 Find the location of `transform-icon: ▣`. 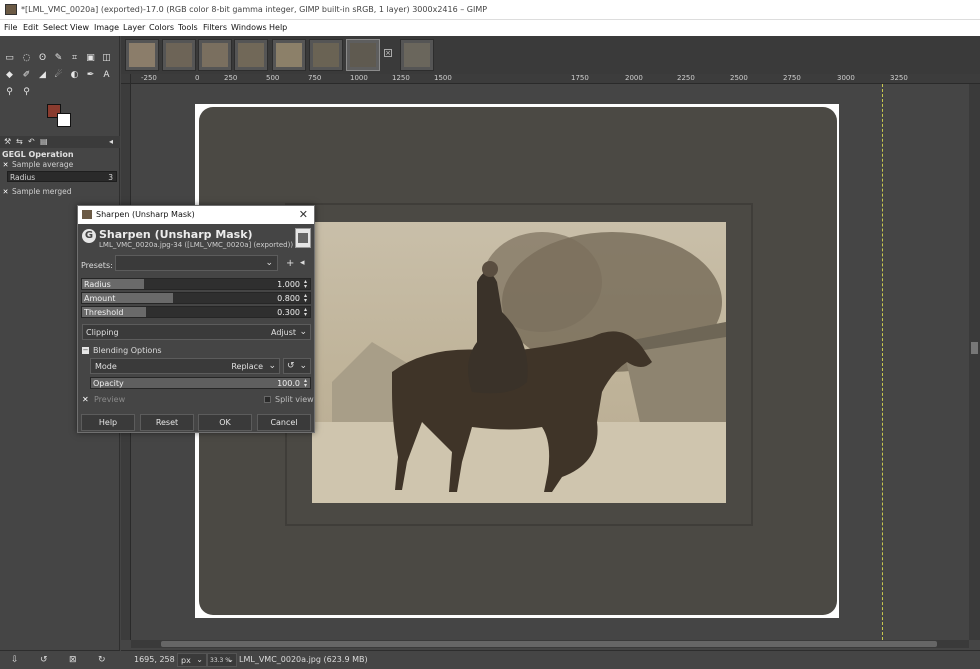

transform-icon: ▣ is located at coordinates (90, 58).